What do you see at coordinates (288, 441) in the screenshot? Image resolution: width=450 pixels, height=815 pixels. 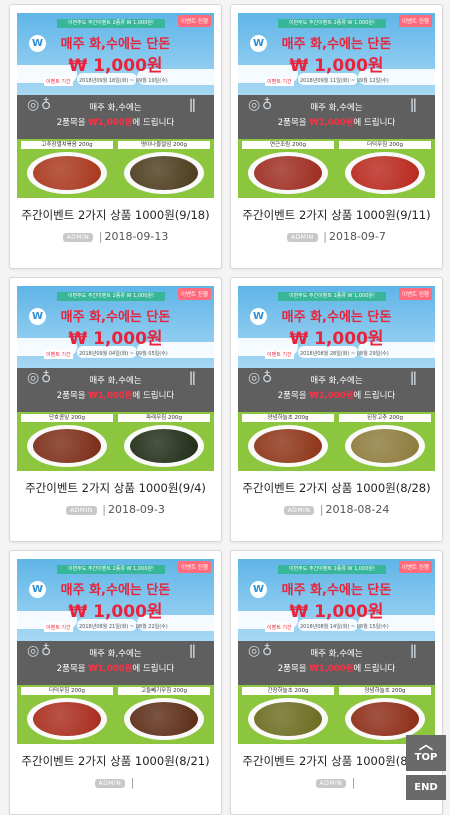 I see `product-left: 양념하늘초 200g` at bounding box center [288, 441].